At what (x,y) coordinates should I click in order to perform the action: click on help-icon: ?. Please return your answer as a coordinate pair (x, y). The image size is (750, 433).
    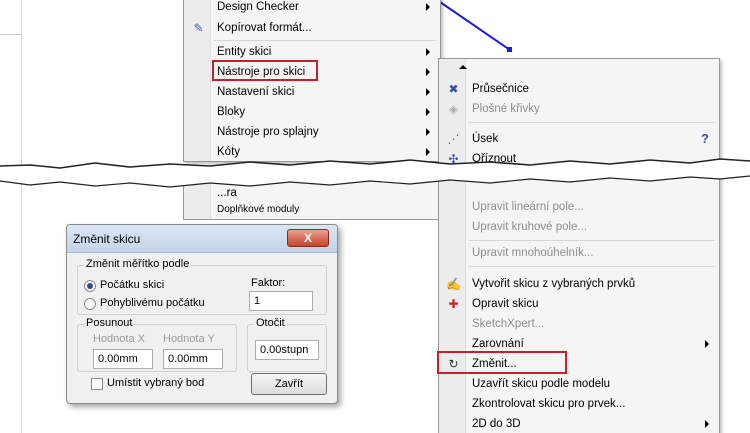
    Looking at the image, I should click on (705, 139).